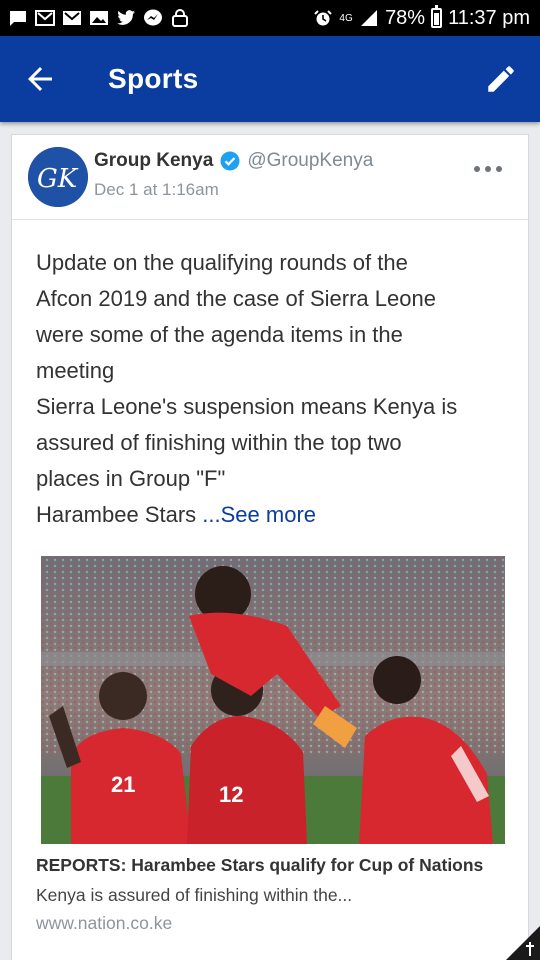 This screenshot has width=540, height=960. What do you see at coordinates (119, 514) in the screenshot?
I see `post-text-line: Harambee Stars` at bounding box center [119, 514].